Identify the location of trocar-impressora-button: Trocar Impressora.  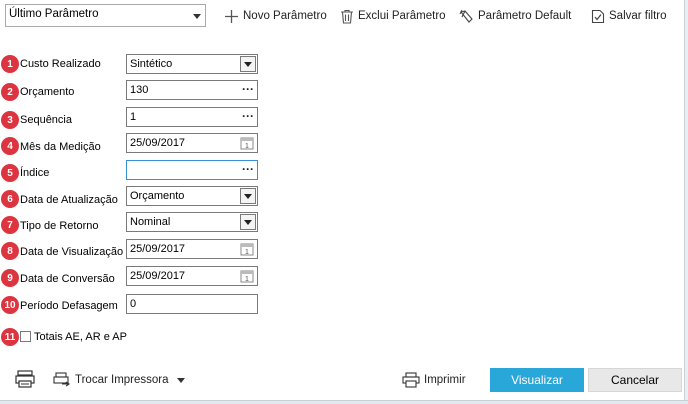
(119, 380).